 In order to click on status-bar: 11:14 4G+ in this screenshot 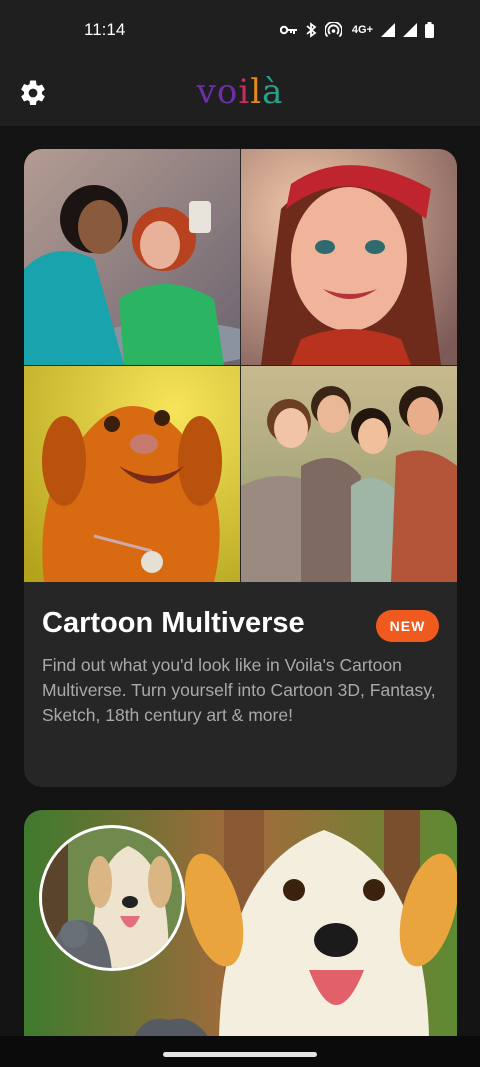, I will do `click(240, 31)`.